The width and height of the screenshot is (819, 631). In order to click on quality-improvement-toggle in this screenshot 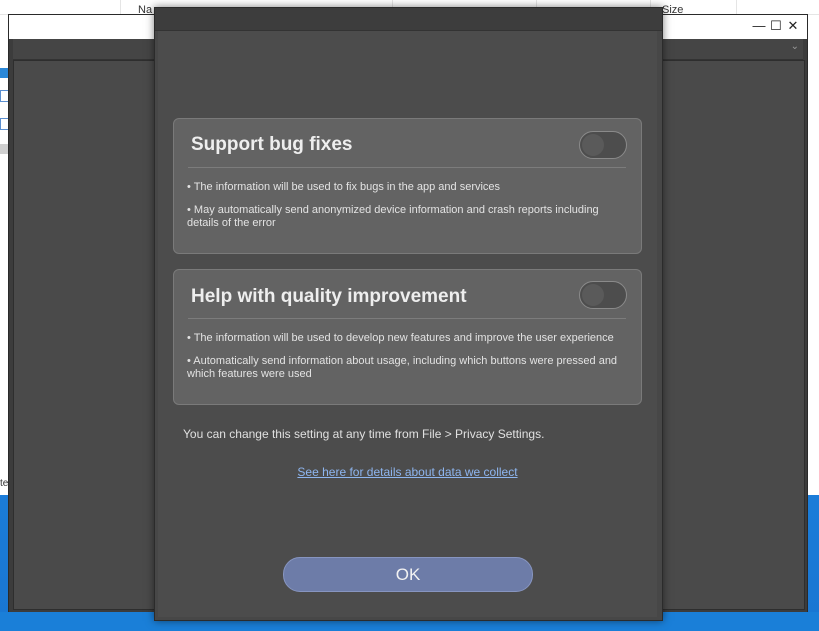, I will do `click(603, 295)`.